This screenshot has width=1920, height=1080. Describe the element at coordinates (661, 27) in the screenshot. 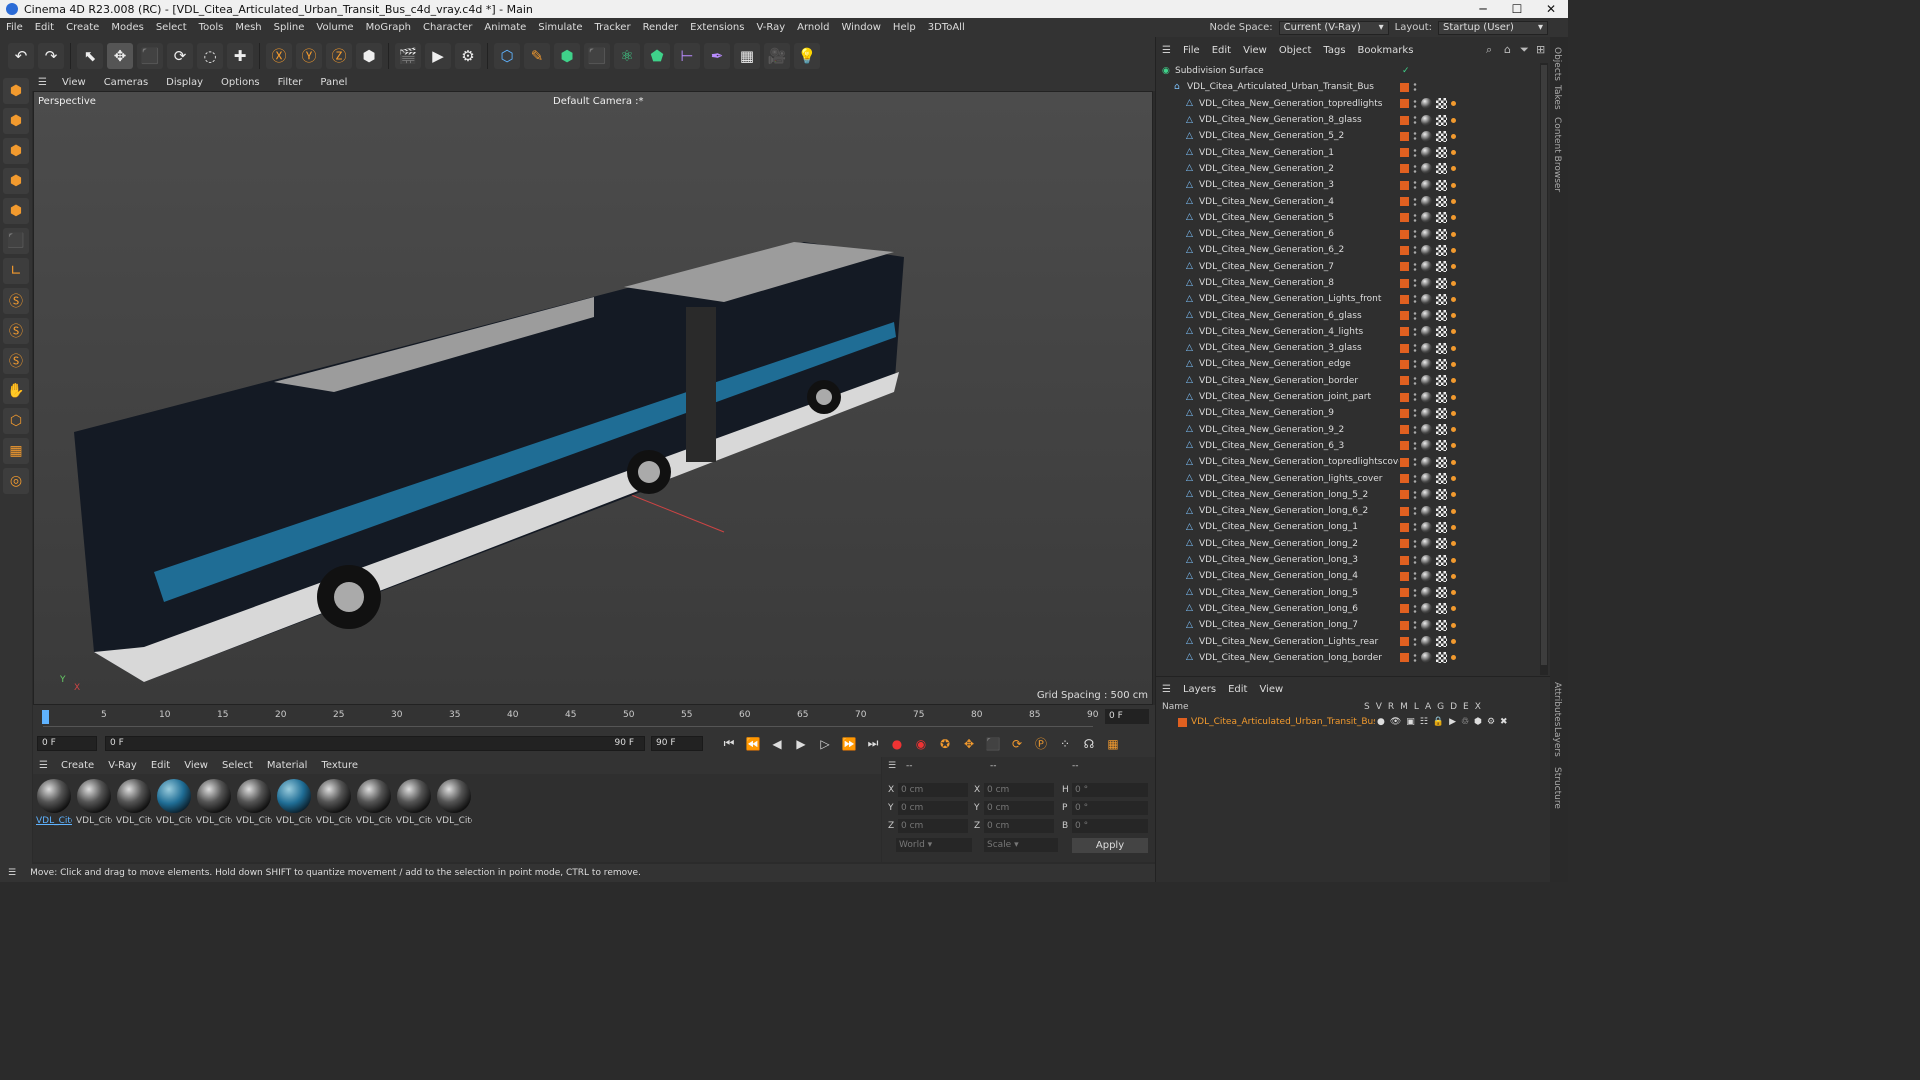

I see `menu-render: Render` at that location.